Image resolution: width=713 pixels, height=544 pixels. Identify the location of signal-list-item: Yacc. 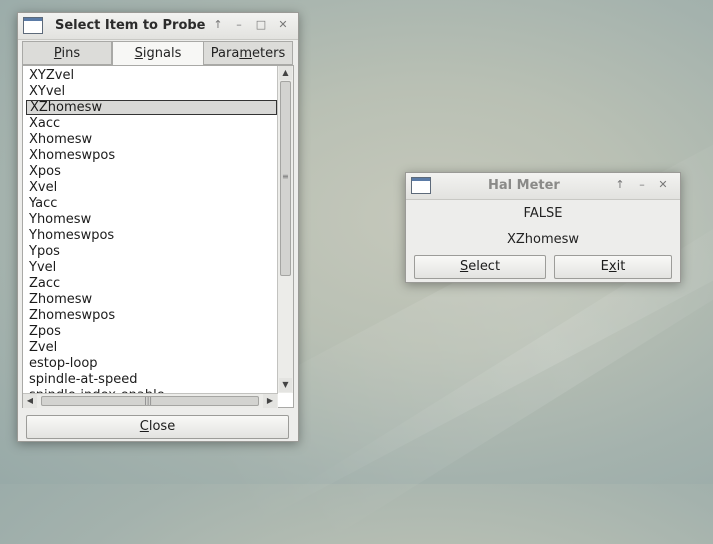
(151, 203).